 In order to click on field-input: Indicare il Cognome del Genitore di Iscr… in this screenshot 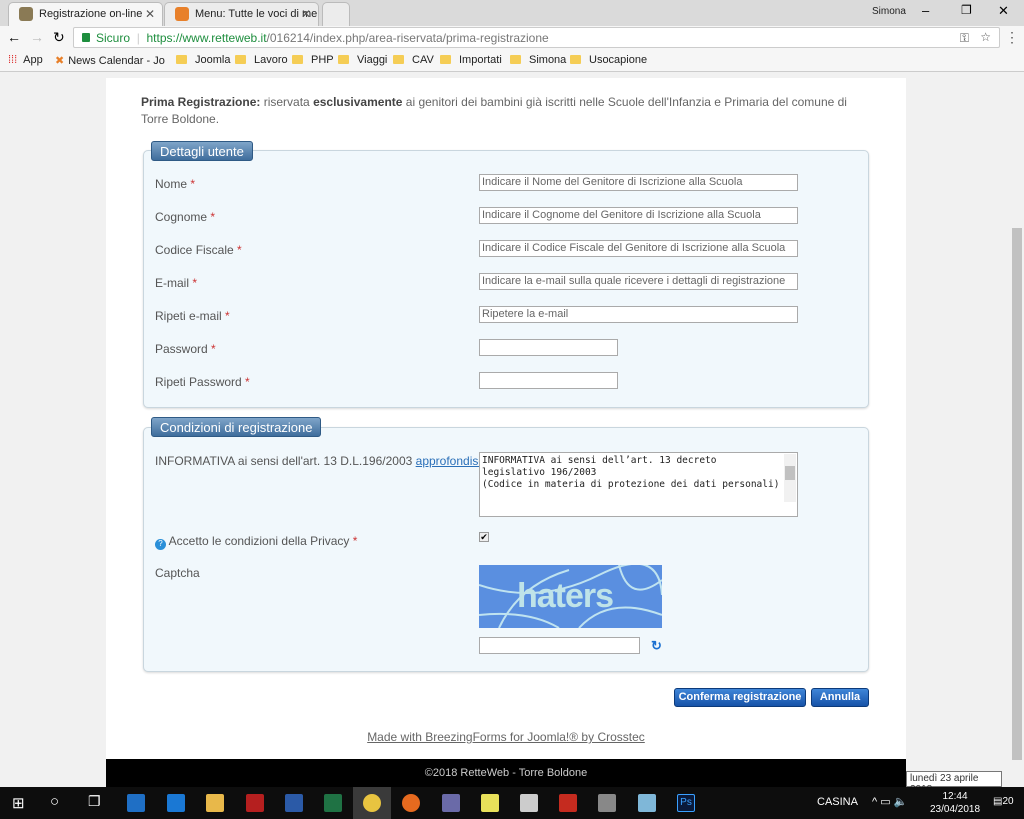, I will do `click(638, 215)`.